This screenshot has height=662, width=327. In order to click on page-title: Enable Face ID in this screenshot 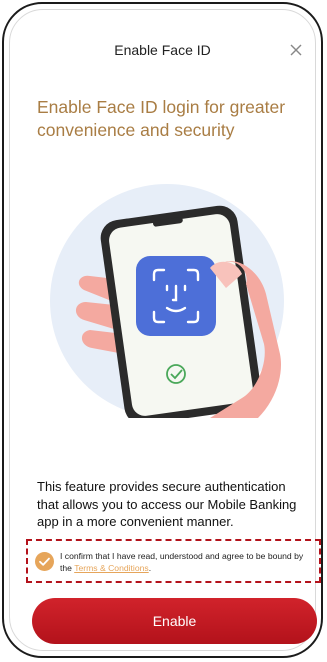, I will do `click(162, 50)`.